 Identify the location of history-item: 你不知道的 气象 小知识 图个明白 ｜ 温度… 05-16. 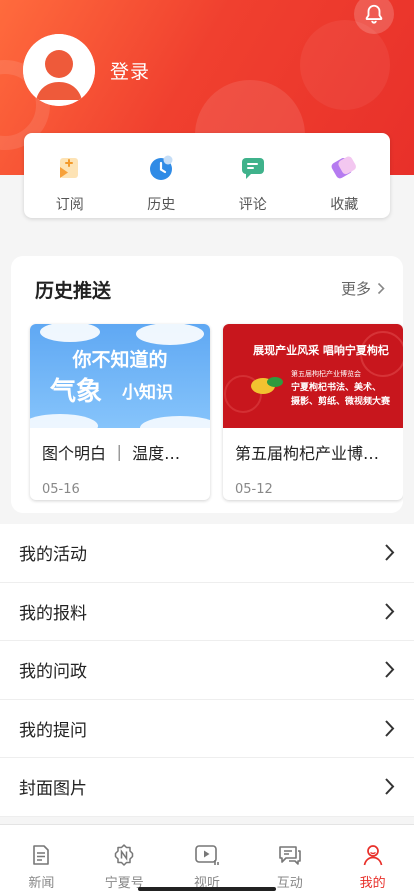
(120, 412).